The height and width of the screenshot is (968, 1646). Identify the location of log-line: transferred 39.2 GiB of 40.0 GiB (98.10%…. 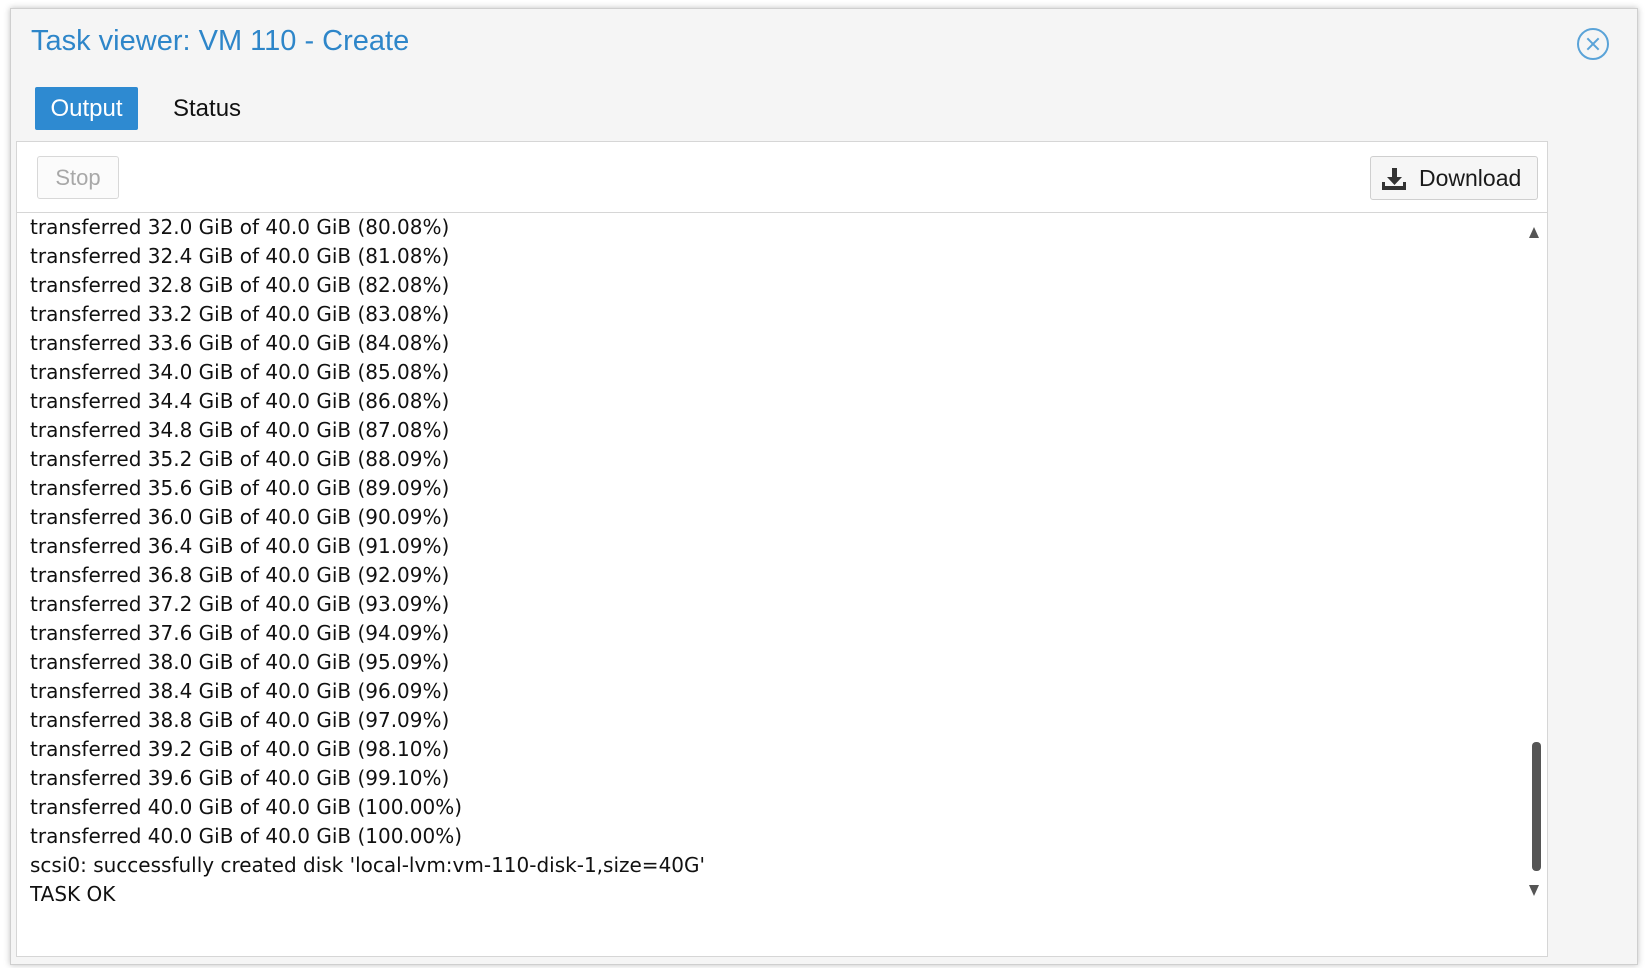
(240, 749).